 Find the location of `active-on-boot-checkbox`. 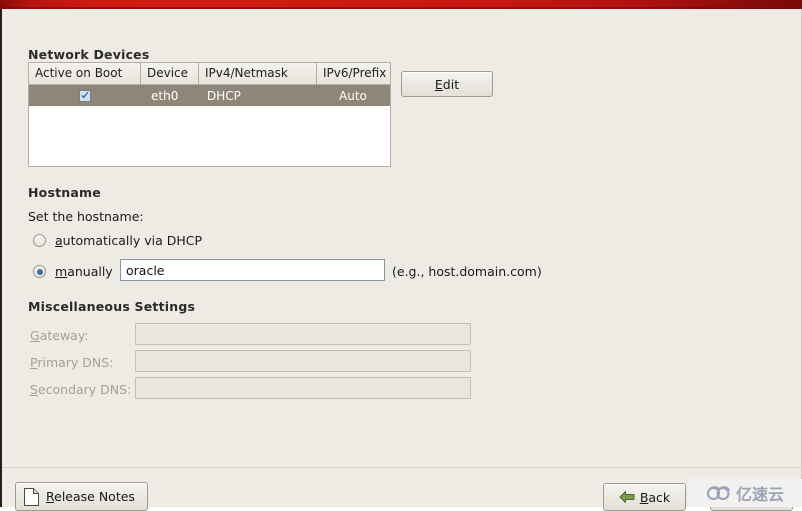

active-on-boot-checkbox is located at coordinates (85, 95).